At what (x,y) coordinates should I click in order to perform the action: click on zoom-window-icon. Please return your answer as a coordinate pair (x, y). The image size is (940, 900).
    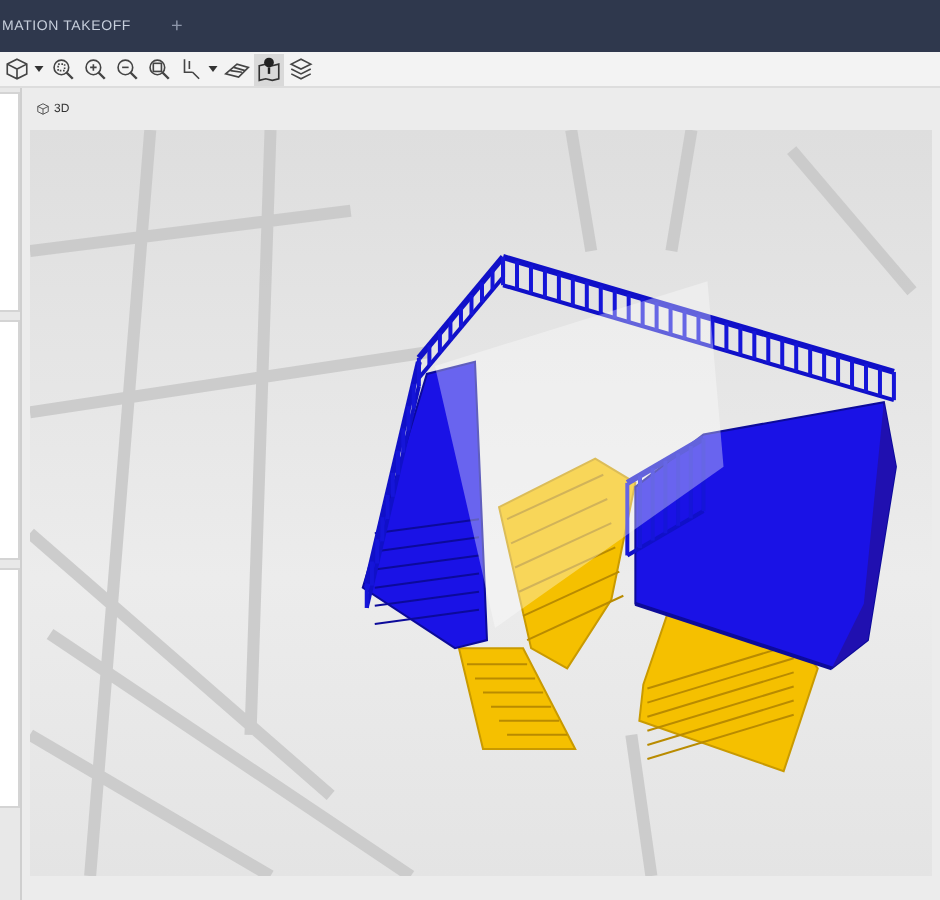
    Looking at the image, I should click on (159, 69).